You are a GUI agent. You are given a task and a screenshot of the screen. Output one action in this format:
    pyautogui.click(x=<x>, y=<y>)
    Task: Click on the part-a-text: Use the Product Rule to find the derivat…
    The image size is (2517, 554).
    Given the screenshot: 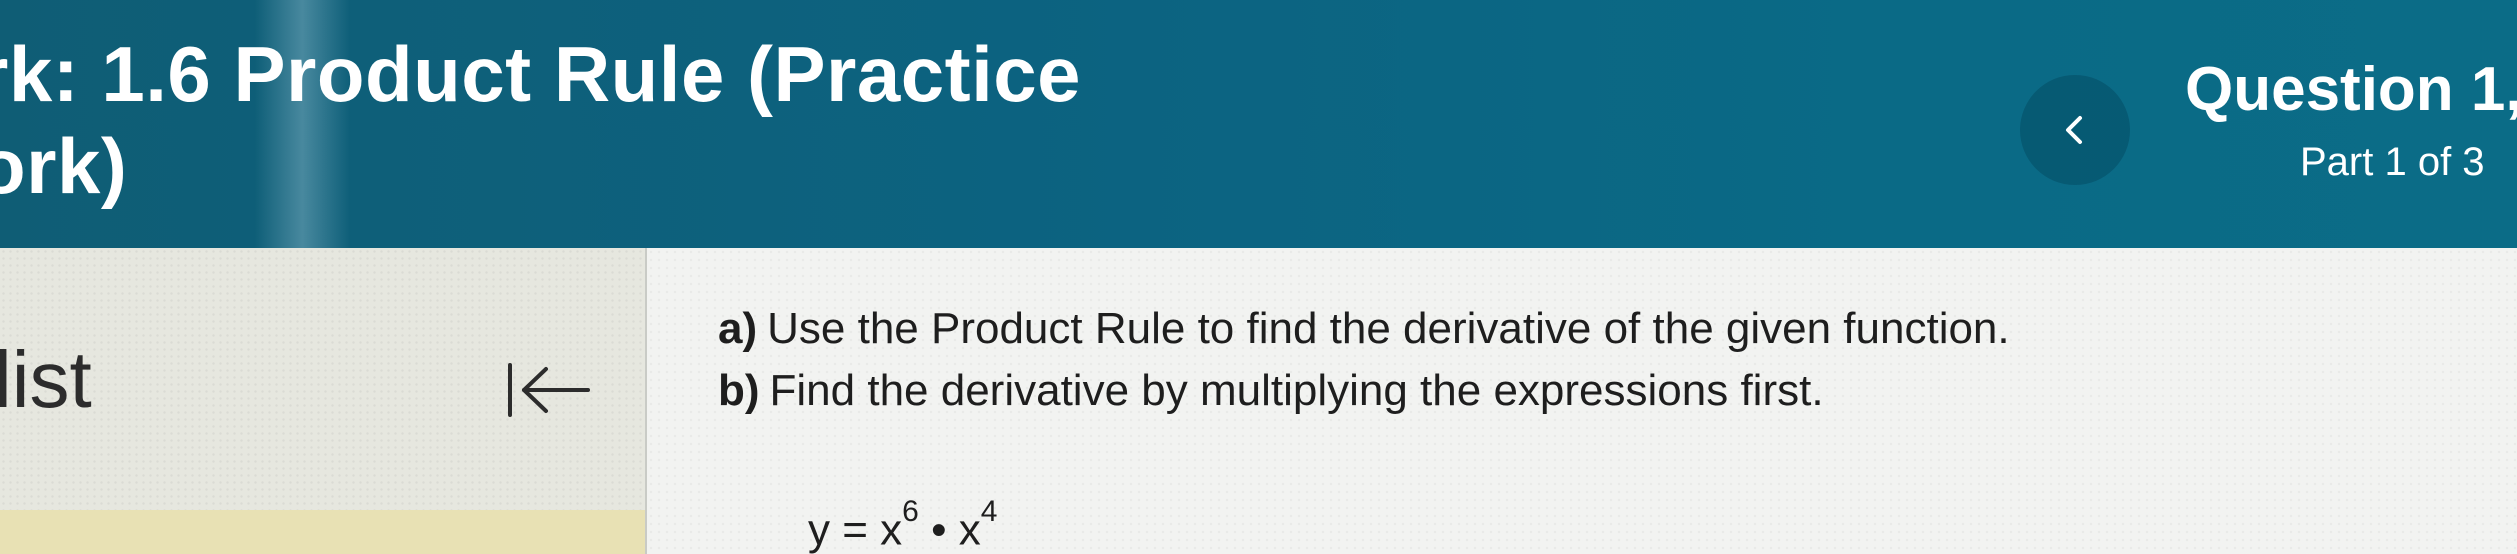 What is the action you would take?
    pyautogui.click(x=1388, y=328)
    